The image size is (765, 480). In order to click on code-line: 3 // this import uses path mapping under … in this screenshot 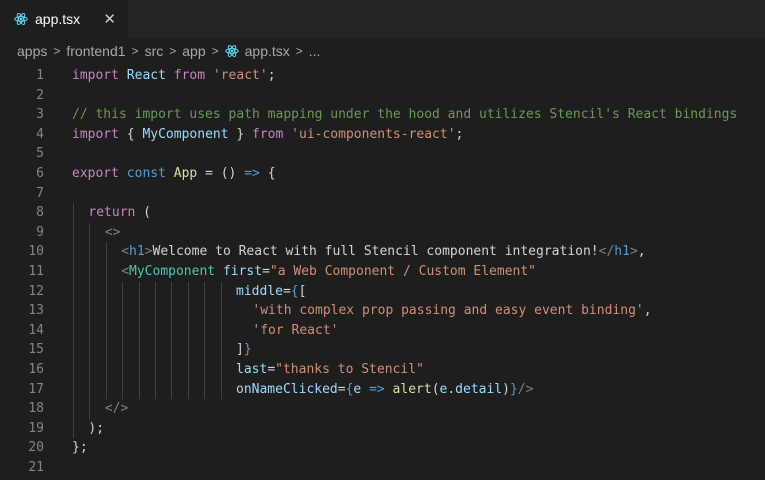, I will do `click(382, 115)`.